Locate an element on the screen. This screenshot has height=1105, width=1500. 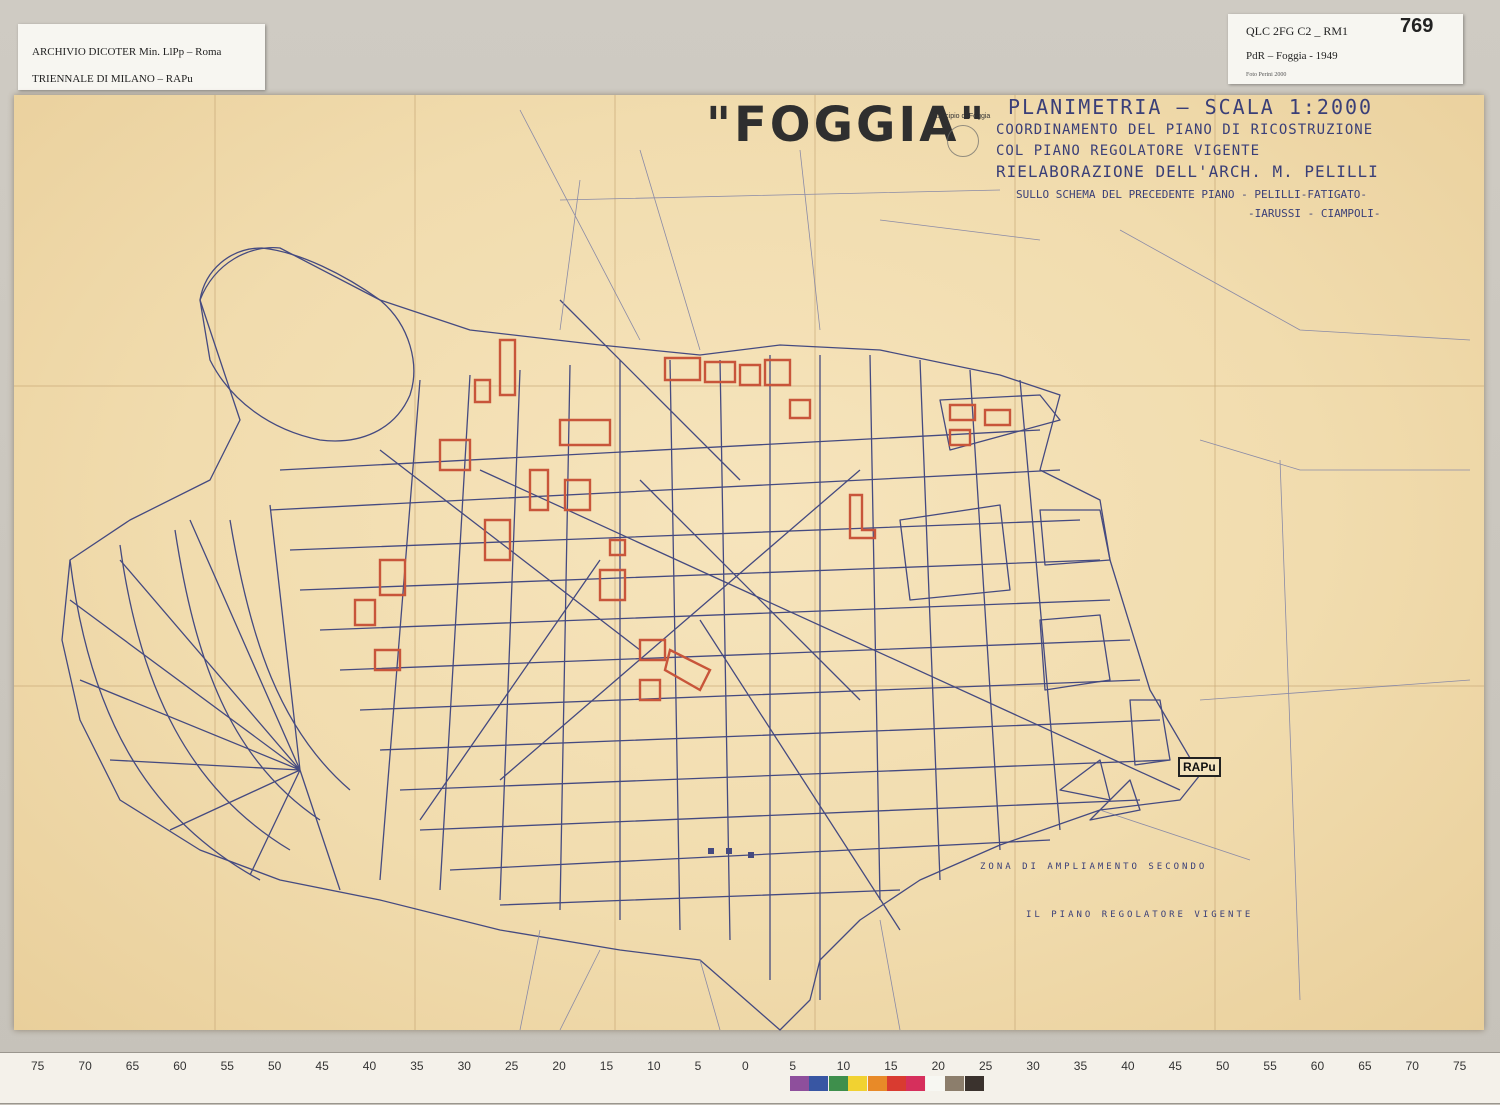
south-traces is located at coordinates (885, 920).